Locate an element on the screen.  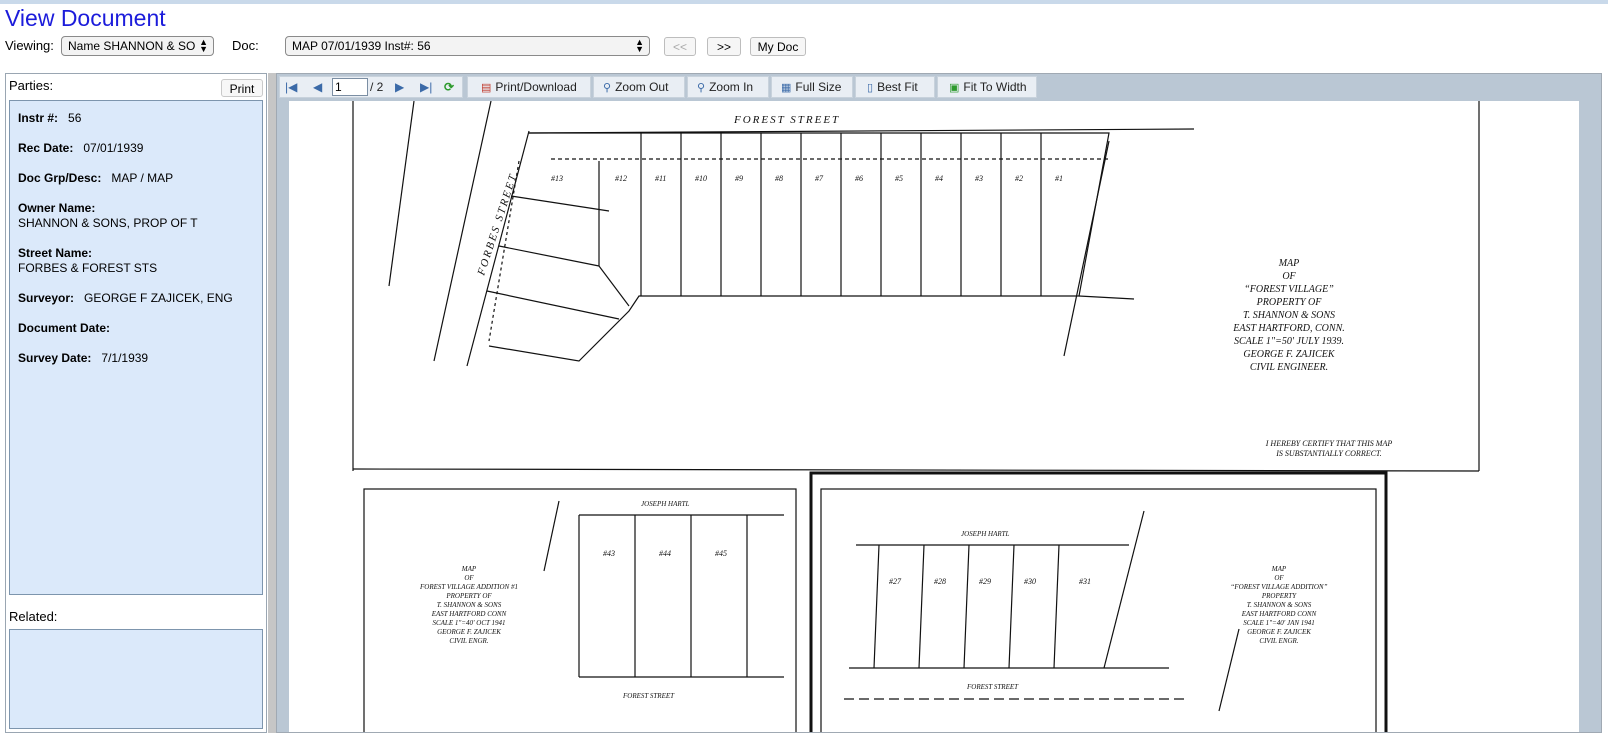
info-field: Instr #: 56 is located at coordinates (136, 118).